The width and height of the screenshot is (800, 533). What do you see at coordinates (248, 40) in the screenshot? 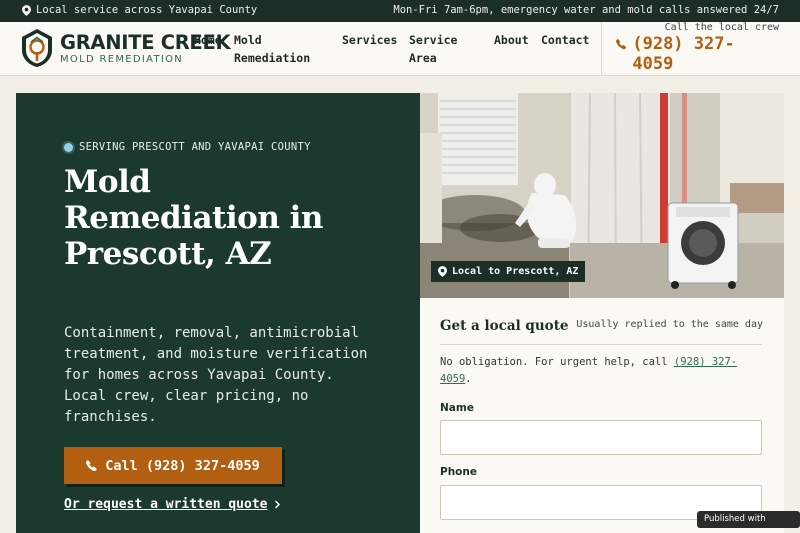
I see `nav-mold-line1: Mold` at bounding box center [248, 40].